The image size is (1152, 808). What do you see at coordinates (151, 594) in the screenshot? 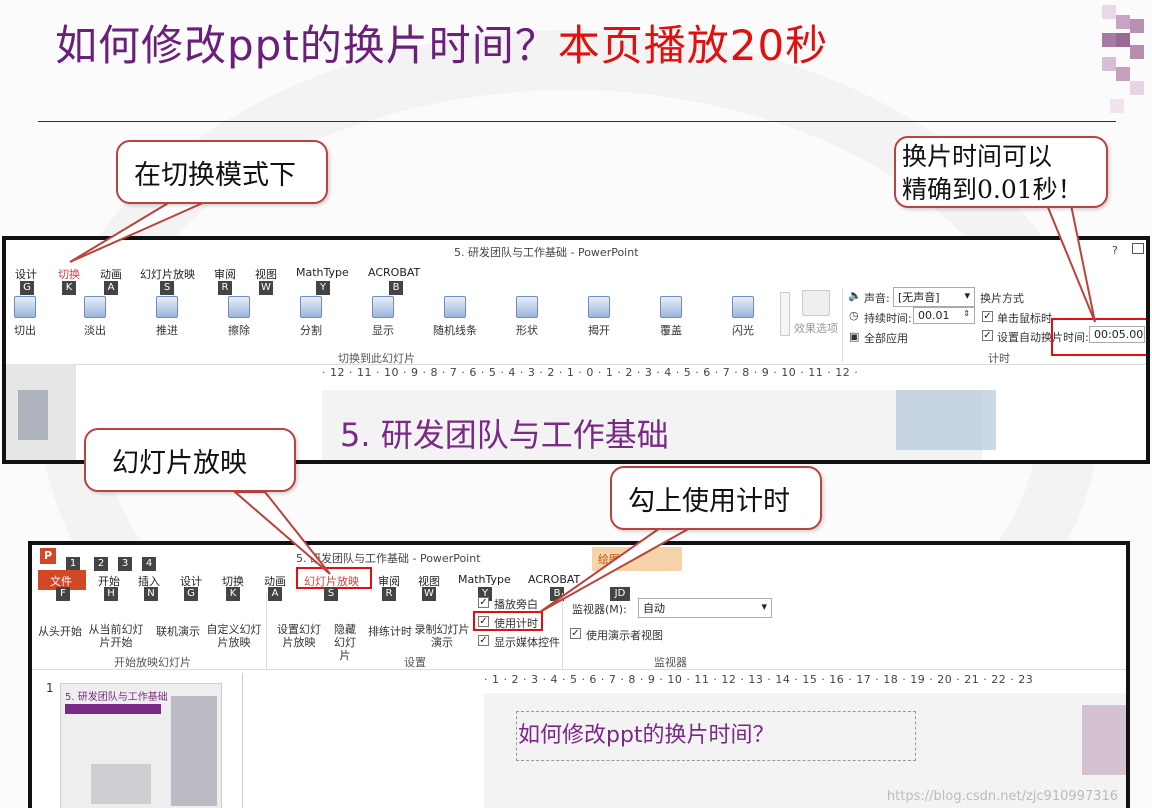
I see `keytip: N` at bounding box center [151, 594].